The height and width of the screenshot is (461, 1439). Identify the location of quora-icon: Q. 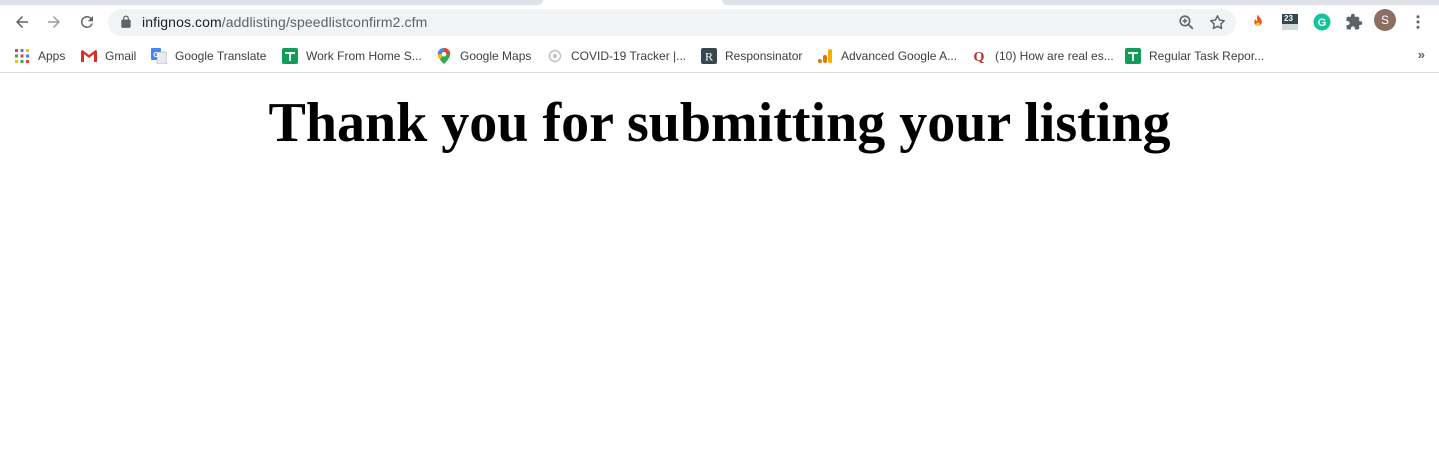
(979, 56).